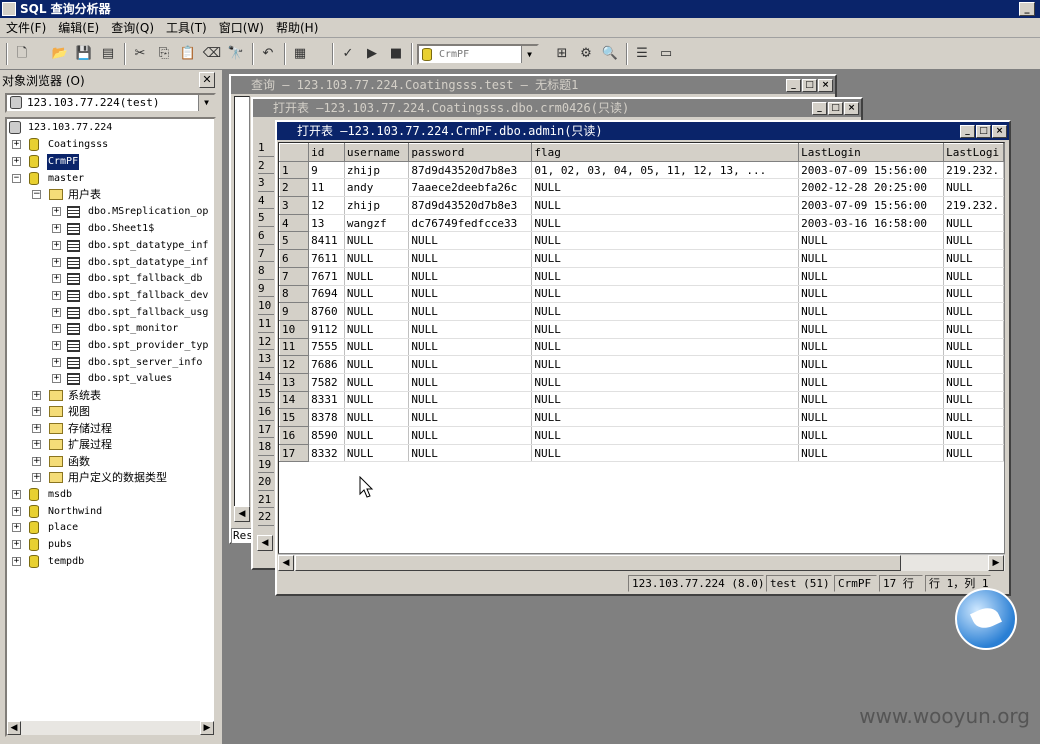 The width and height of the screenshot is (1040, 744). What do you see at coordinates (641, 562) in the screenshot?
I see `grid-hscrollbar: ◀ ▶` at bounding box center [641, 562].